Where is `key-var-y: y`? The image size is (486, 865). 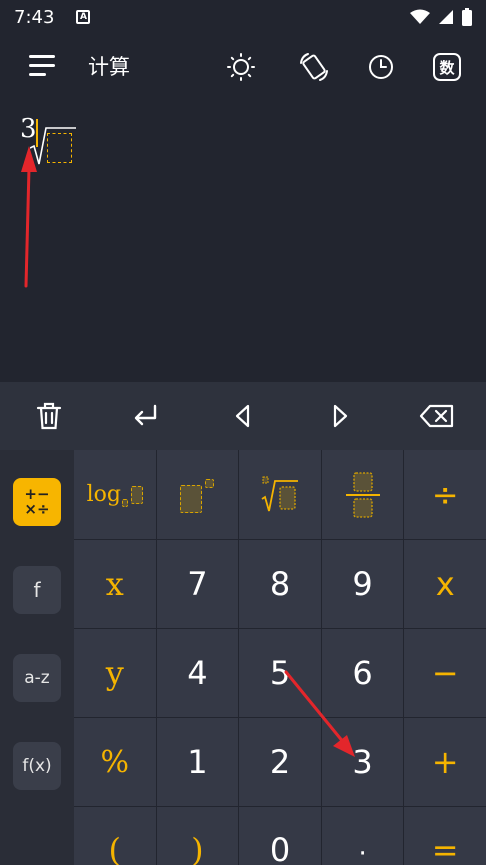
key-var-y: y is located at coordinates (115, 673).